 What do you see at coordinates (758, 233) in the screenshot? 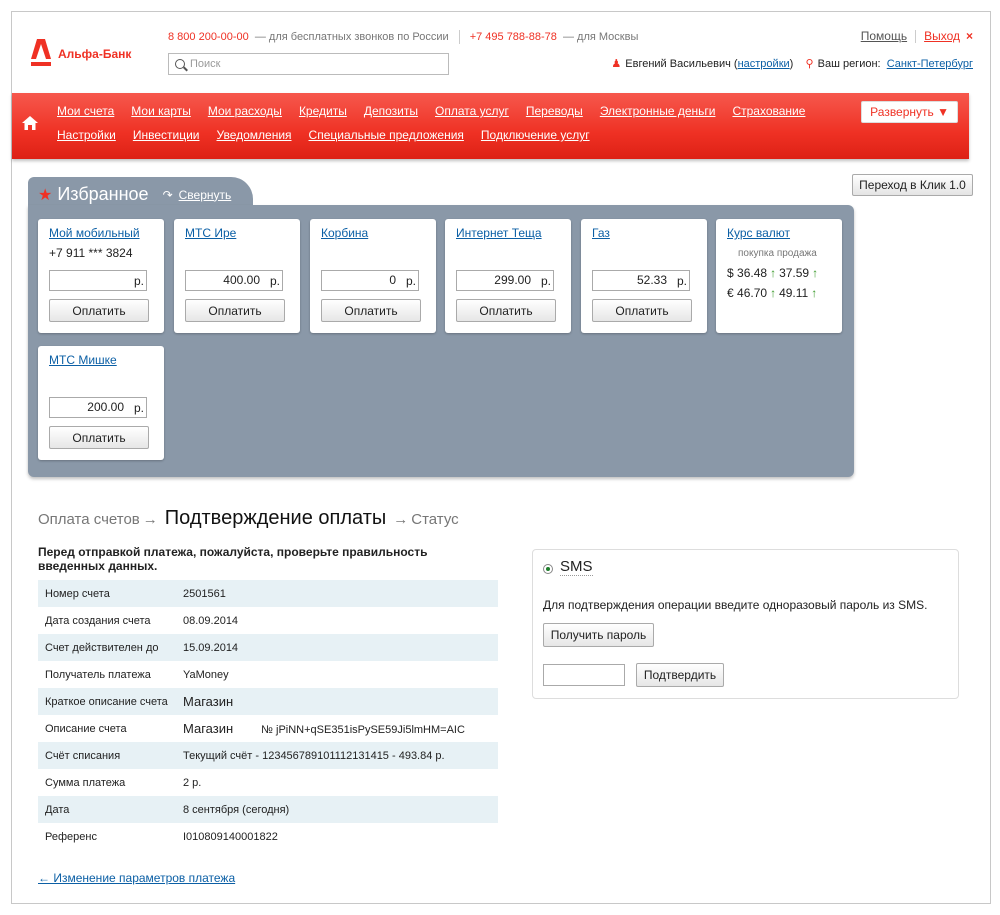
I see `rates-title-link: Курс валют` at bounding box center [758, 233].